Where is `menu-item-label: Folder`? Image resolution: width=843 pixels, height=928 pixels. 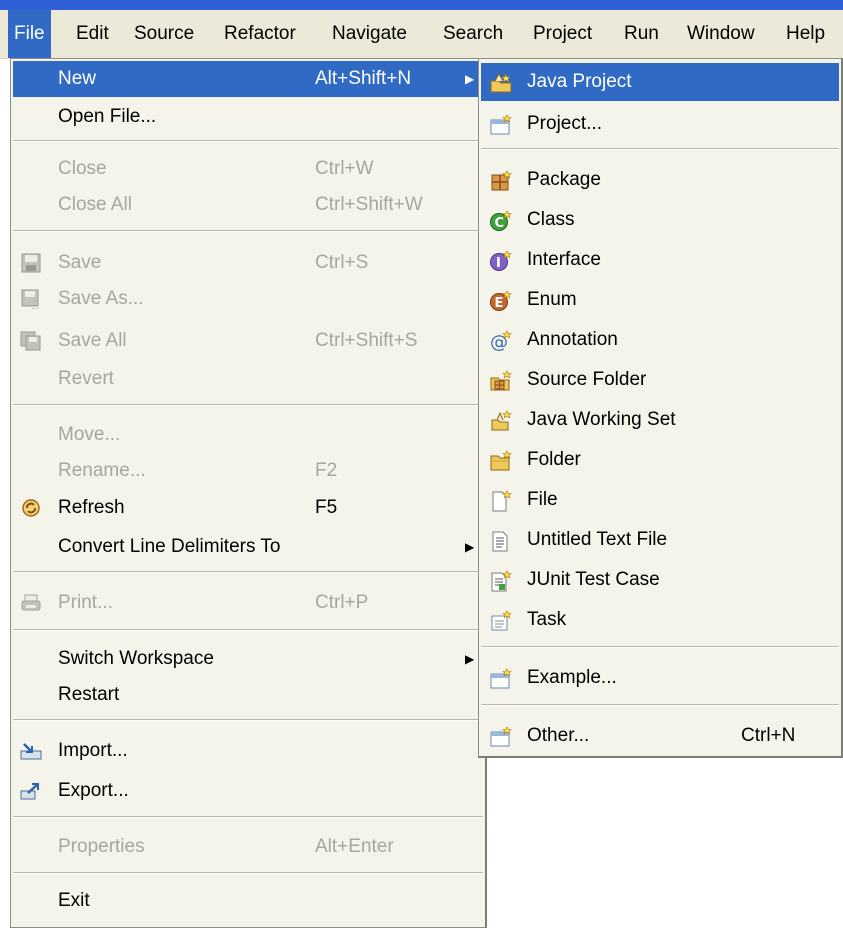
menu-item-label: Folder is located at coordinates (554, 459).